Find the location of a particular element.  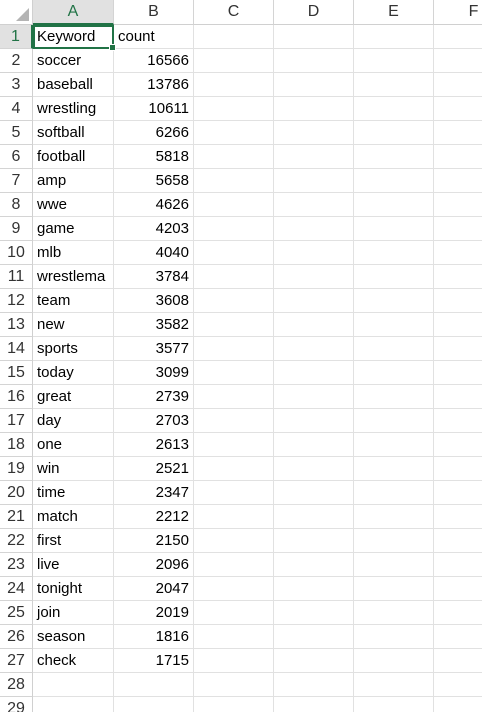

row-header: 11 is located at coordinates (16, 277).